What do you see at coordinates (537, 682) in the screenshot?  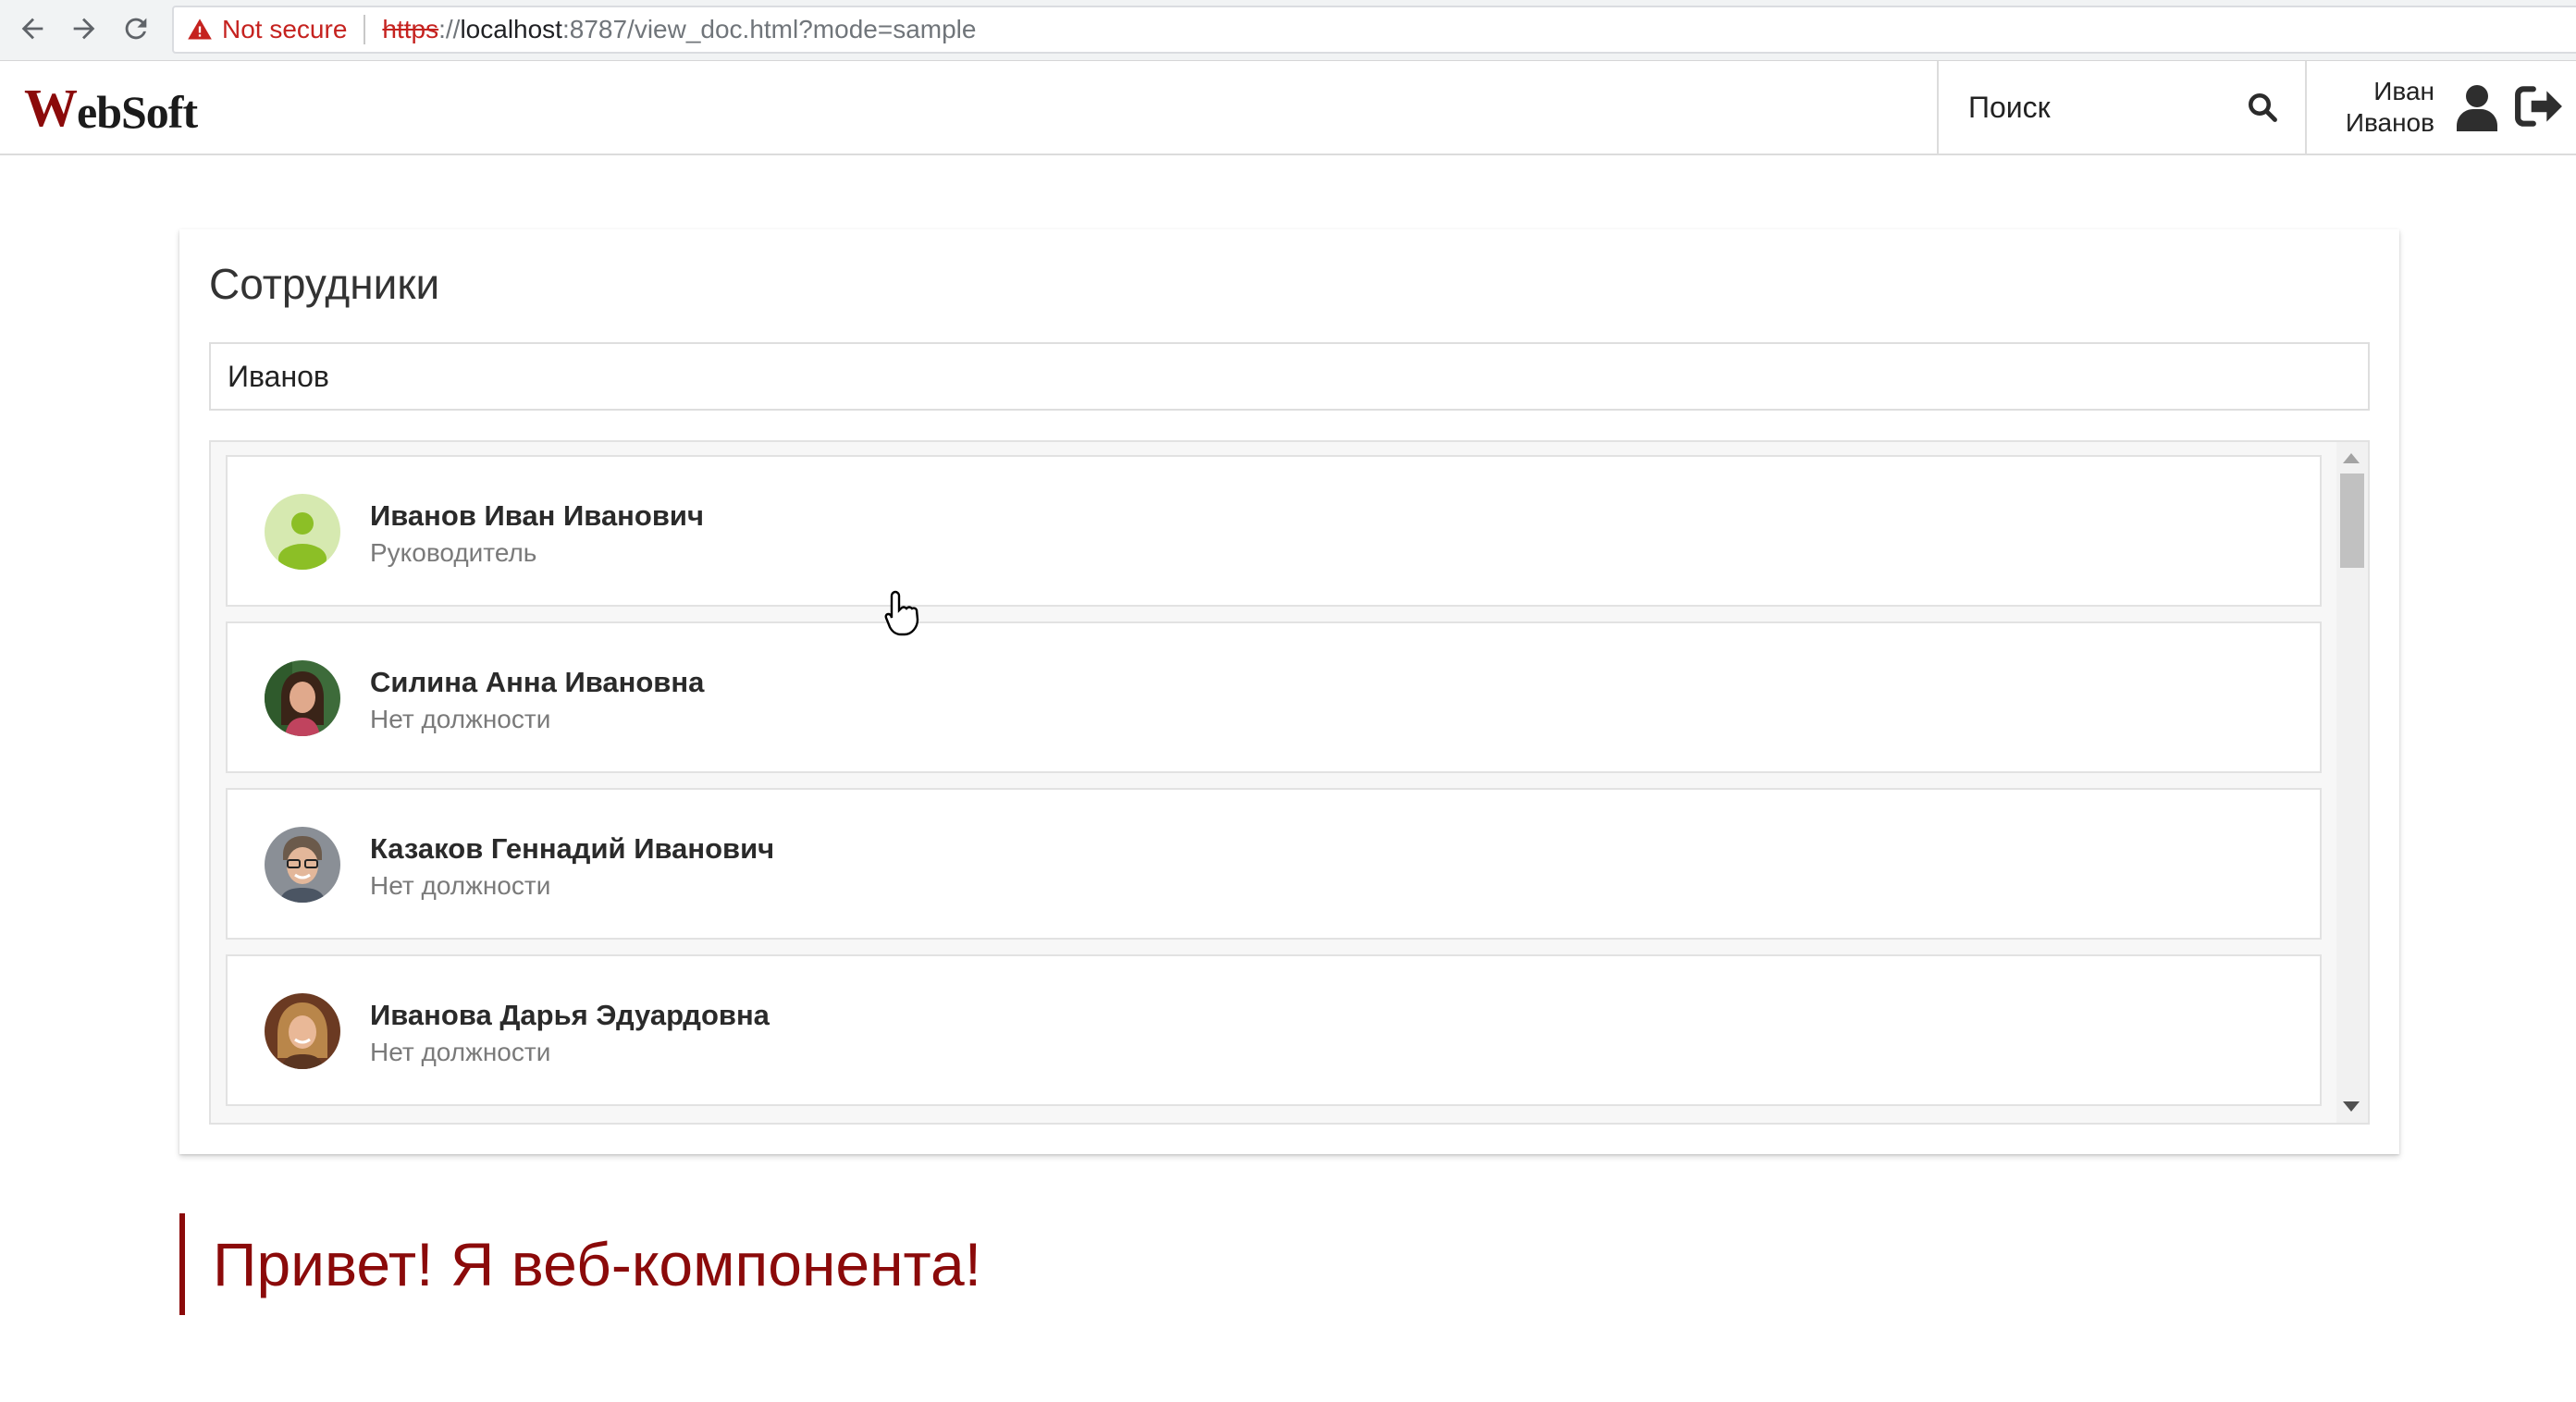 I see `employee-name: Силина Анна Ивановна` at bounding box center [537, 682].